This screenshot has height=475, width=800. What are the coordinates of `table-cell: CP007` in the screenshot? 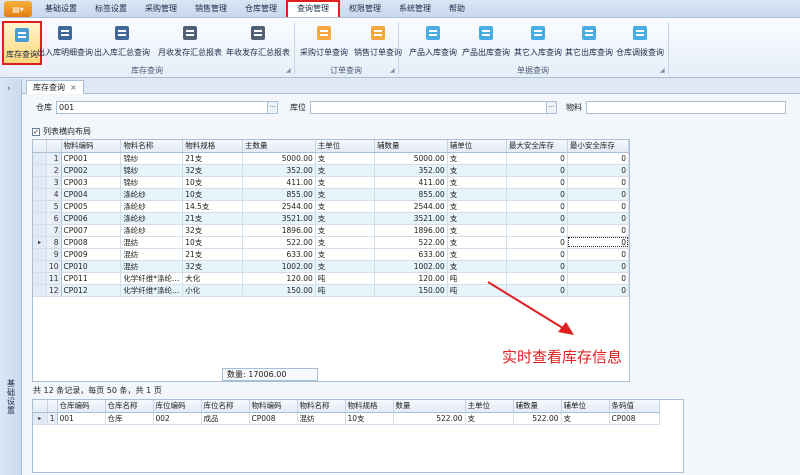 It's located at (91, 230).